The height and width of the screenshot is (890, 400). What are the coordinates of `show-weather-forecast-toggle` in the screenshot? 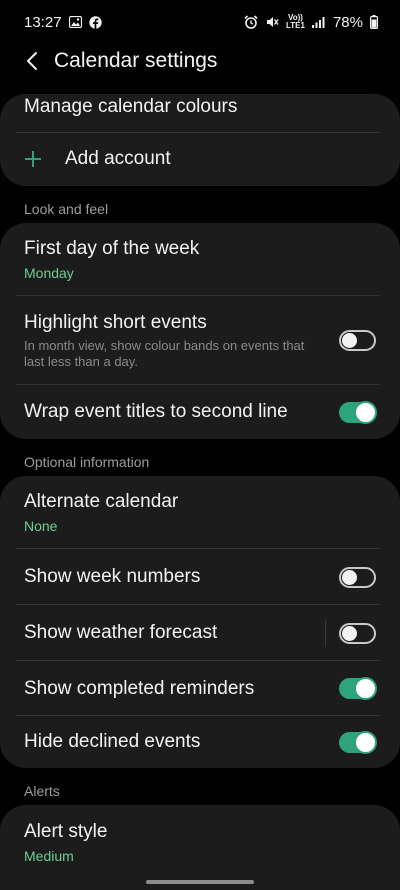 It's located at (357, 633).